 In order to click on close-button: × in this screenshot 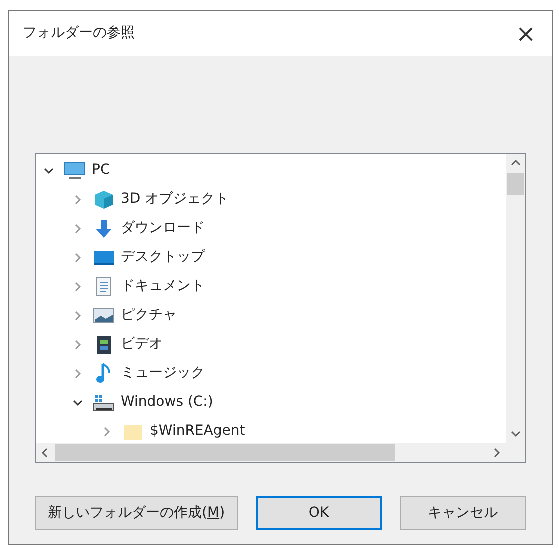, I will do `click(526, 34)`.